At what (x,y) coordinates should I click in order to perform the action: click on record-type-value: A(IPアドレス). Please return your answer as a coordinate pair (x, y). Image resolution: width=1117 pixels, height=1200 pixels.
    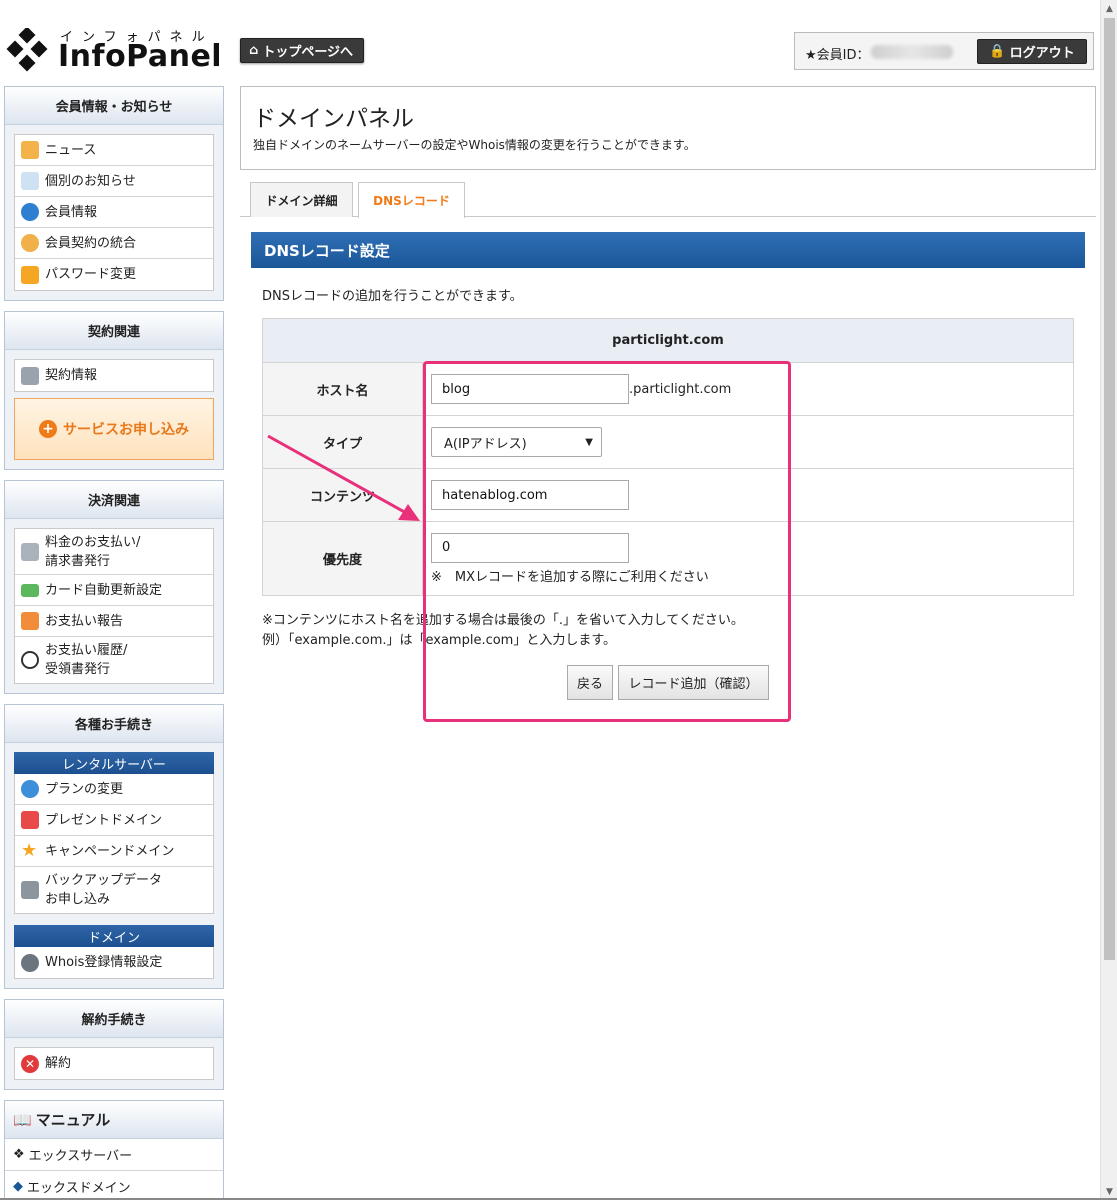
    Looking at the image, I should click on (485, 444).